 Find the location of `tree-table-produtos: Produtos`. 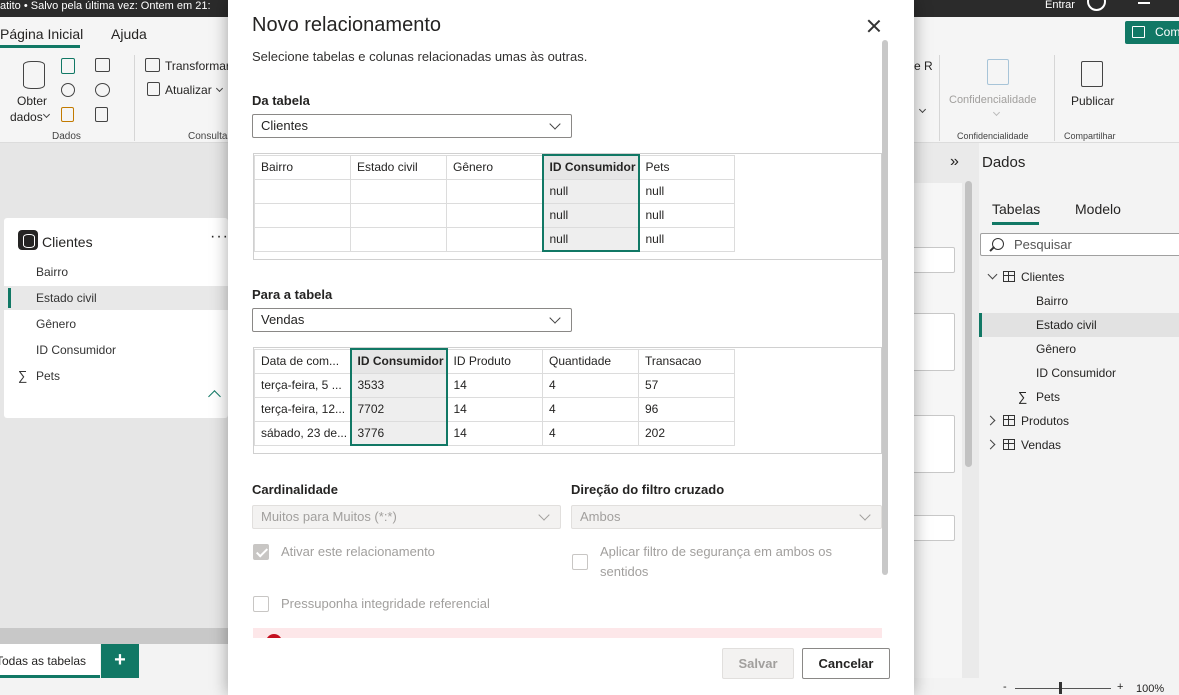

tree-table-produtos: Produtos is located at coordinates (1079, 421).